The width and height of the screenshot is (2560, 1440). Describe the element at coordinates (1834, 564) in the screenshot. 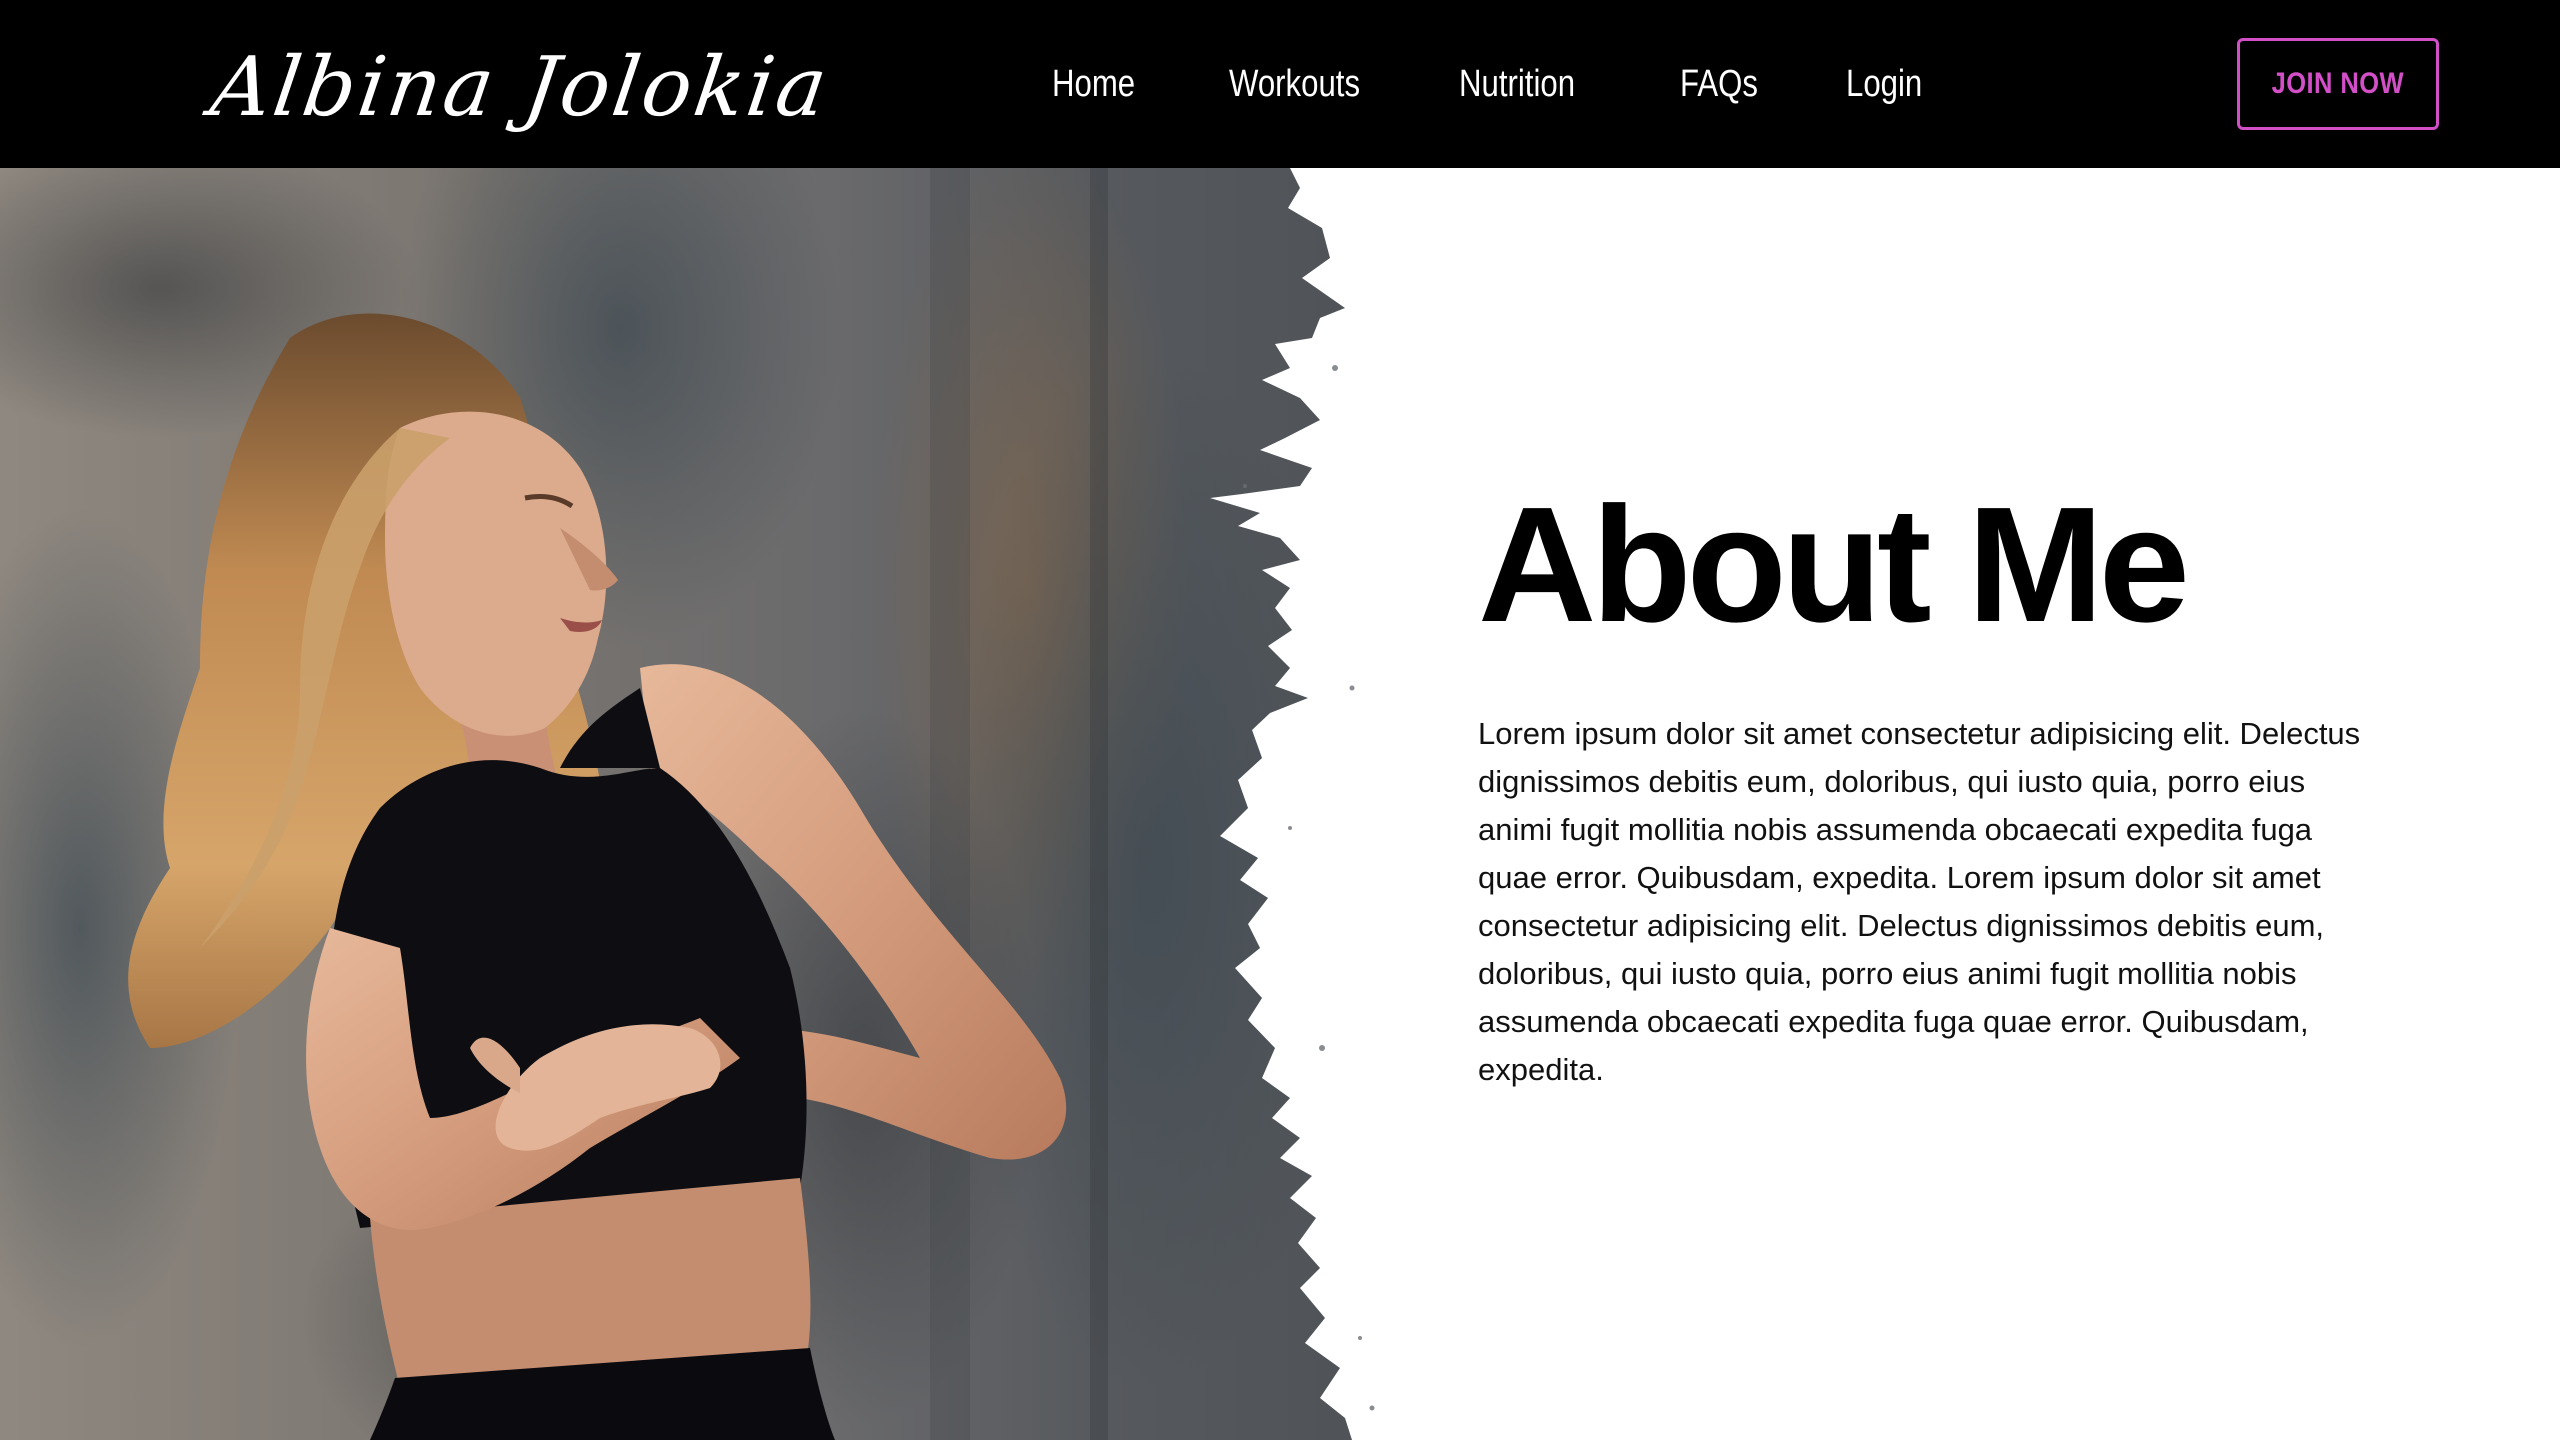

I see `about-heading: About Me` at that location.